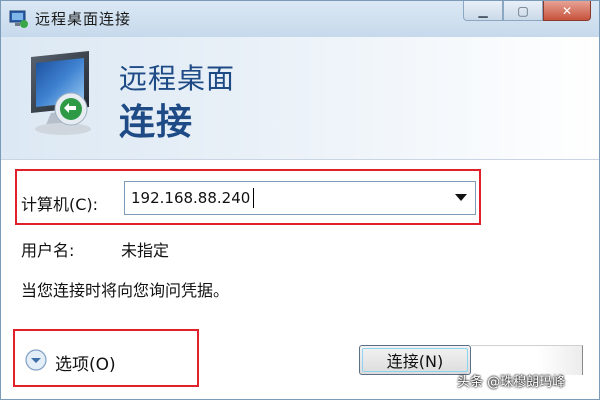 This screenshot has width=600, height=400. I want to click on computer-label: 计算机(C):, so click(60, 204).